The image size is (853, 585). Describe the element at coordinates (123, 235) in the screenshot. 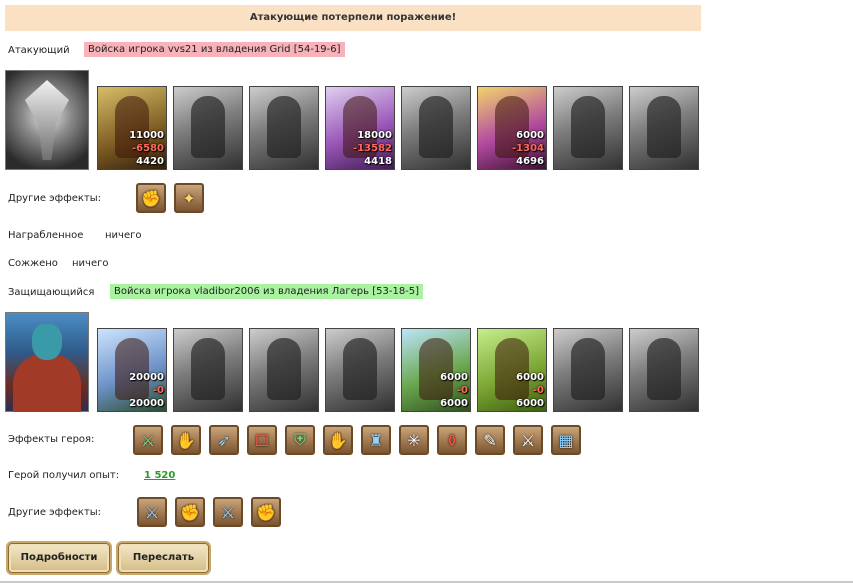

I see `loot-value: ничего` at that location.